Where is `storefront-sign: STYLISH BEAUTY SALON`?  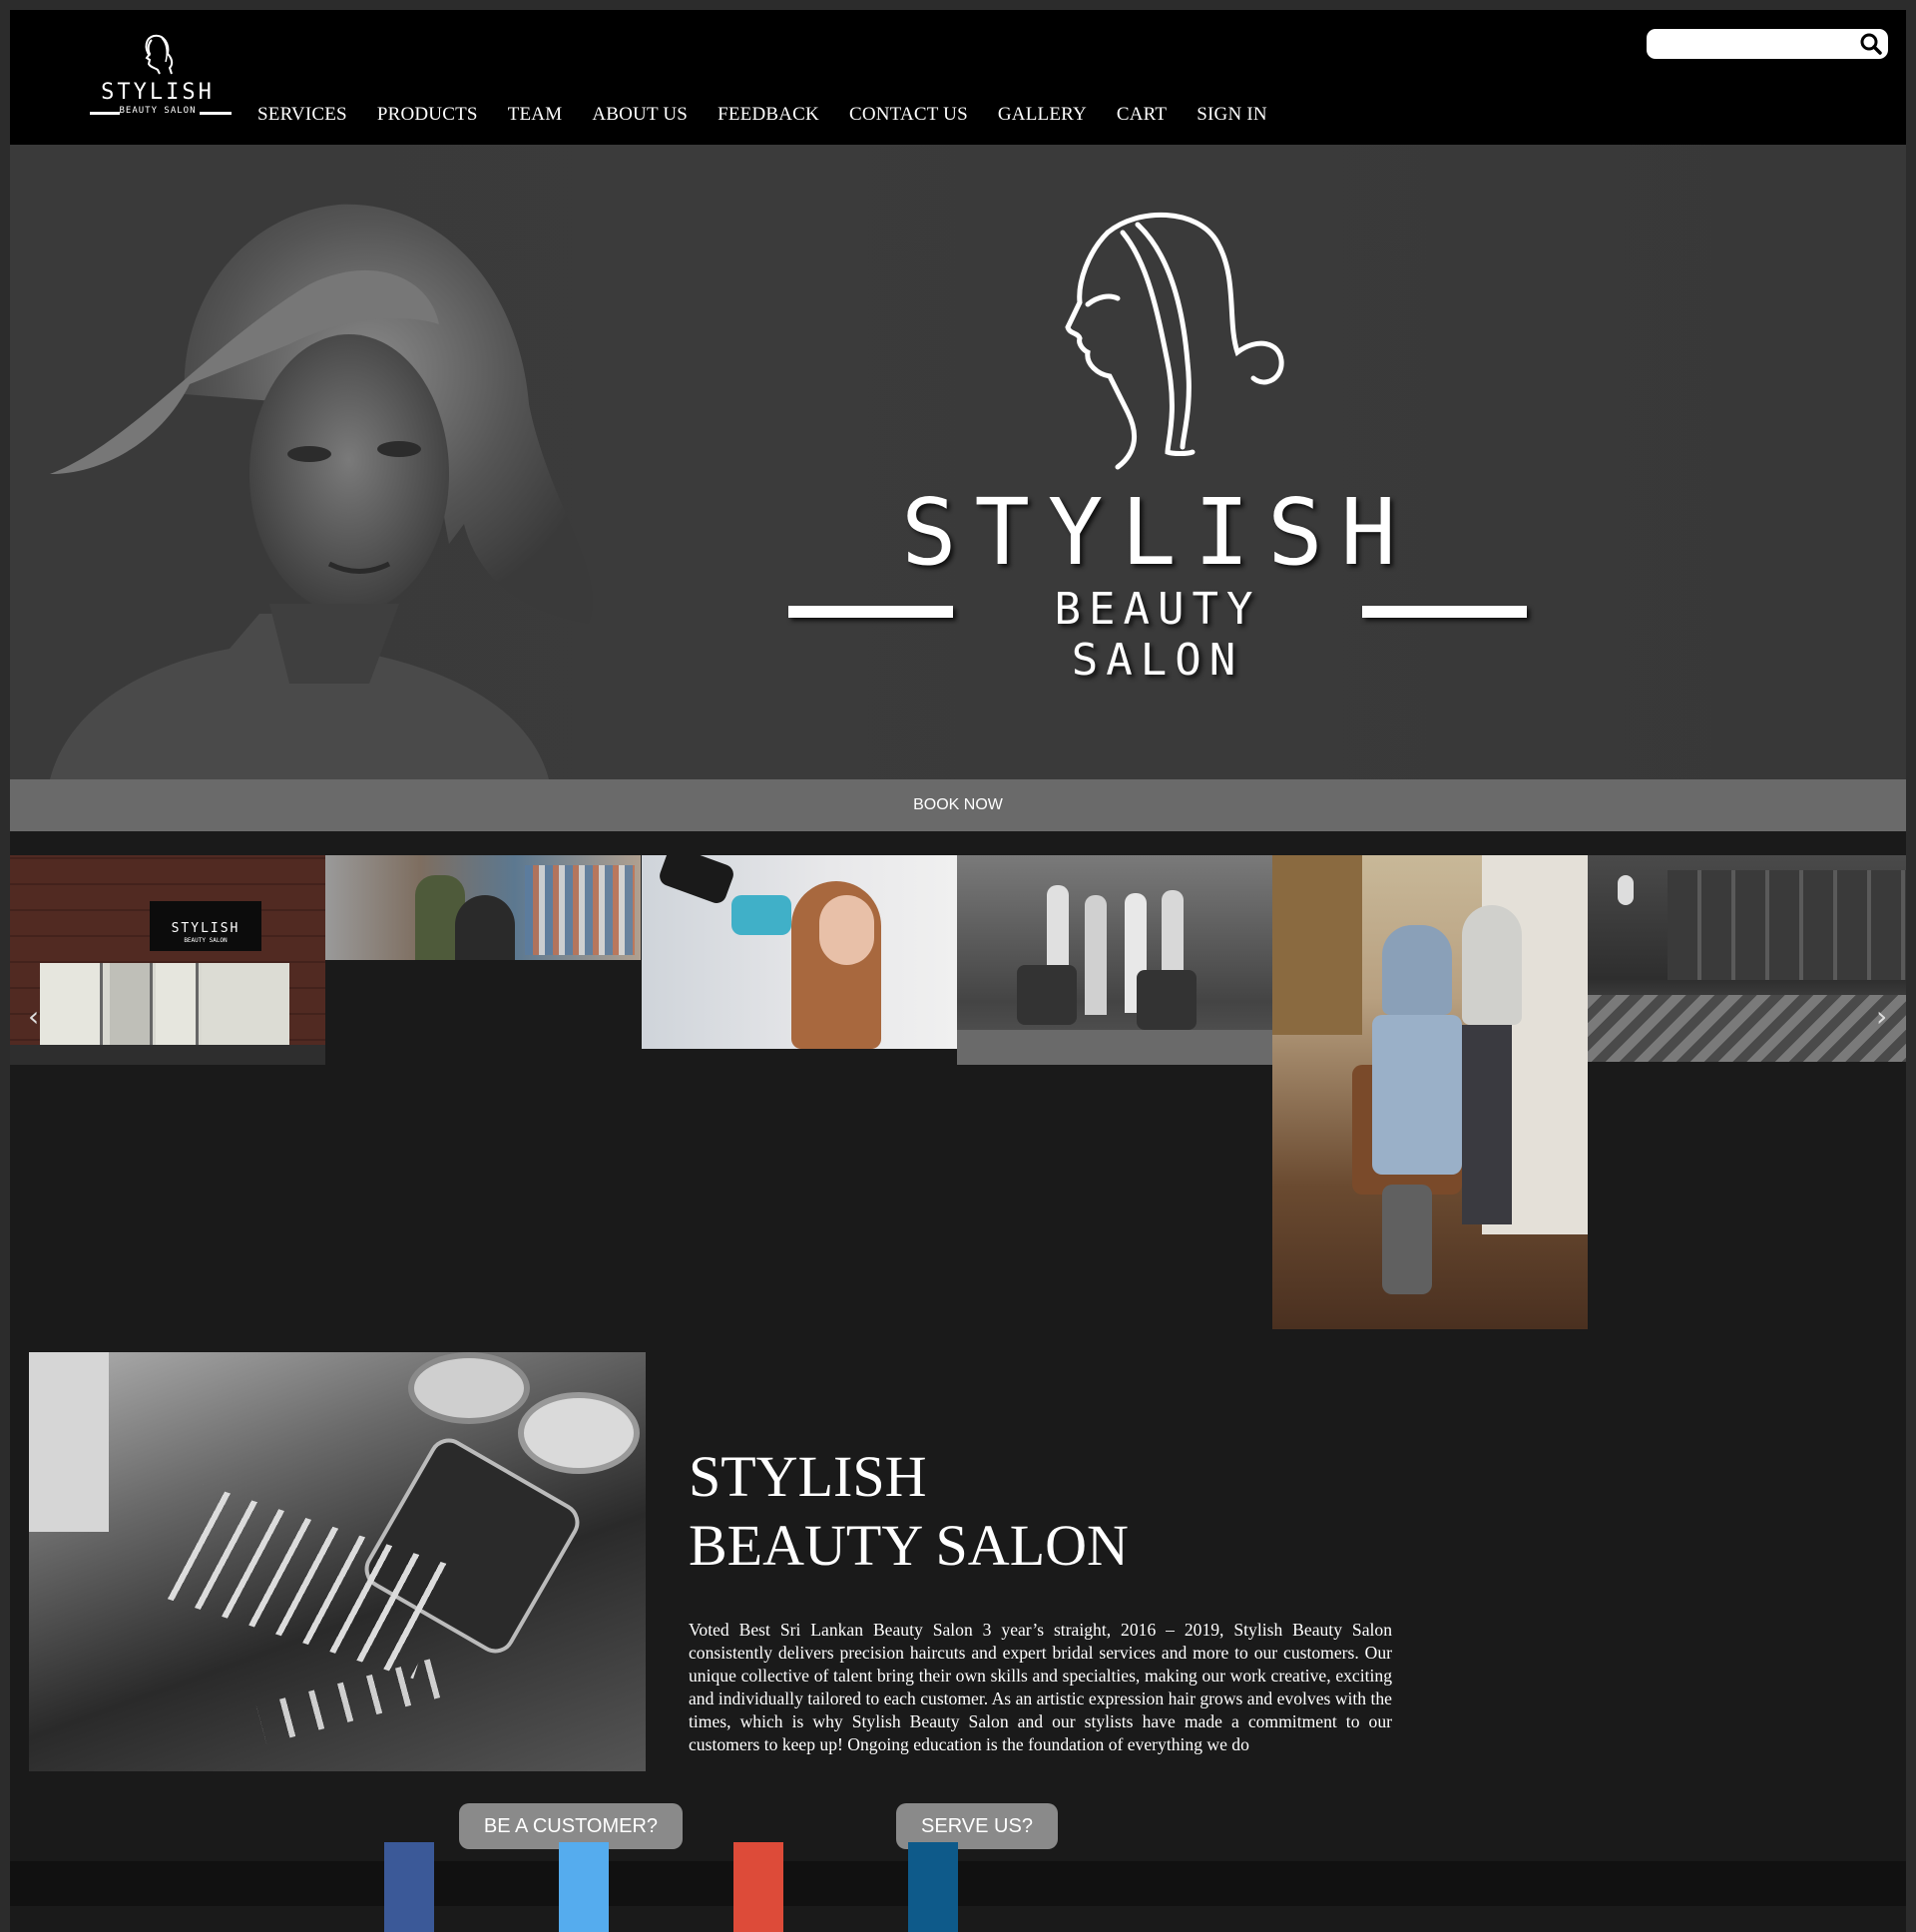
storefront-sign: STYLISH BEAUTY SALON is located at coordinates (205, 926).